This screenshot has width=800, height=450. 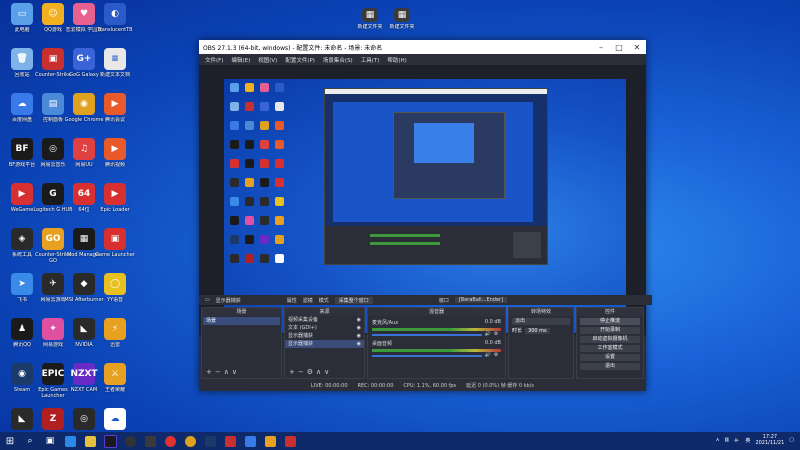 What do you see at coordinates (115, 381) in the screenshot?
I see `desktop-icon: ⚔ 王者荣耀` at bounding box center [115, 381].